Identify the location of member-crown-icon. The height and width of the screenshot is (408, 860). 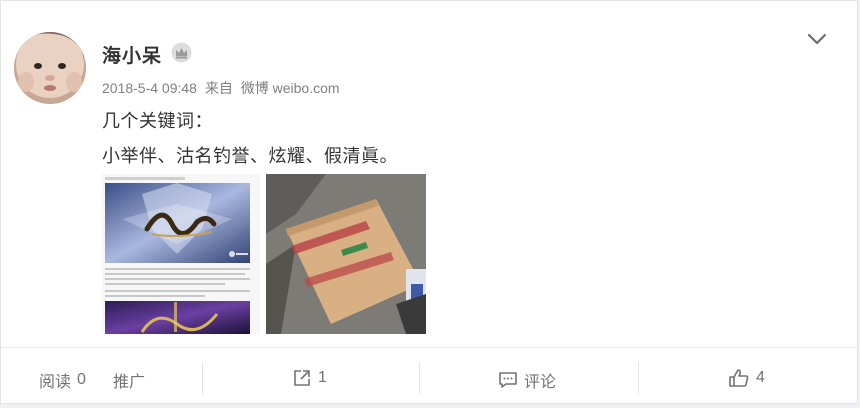
(181, 52).